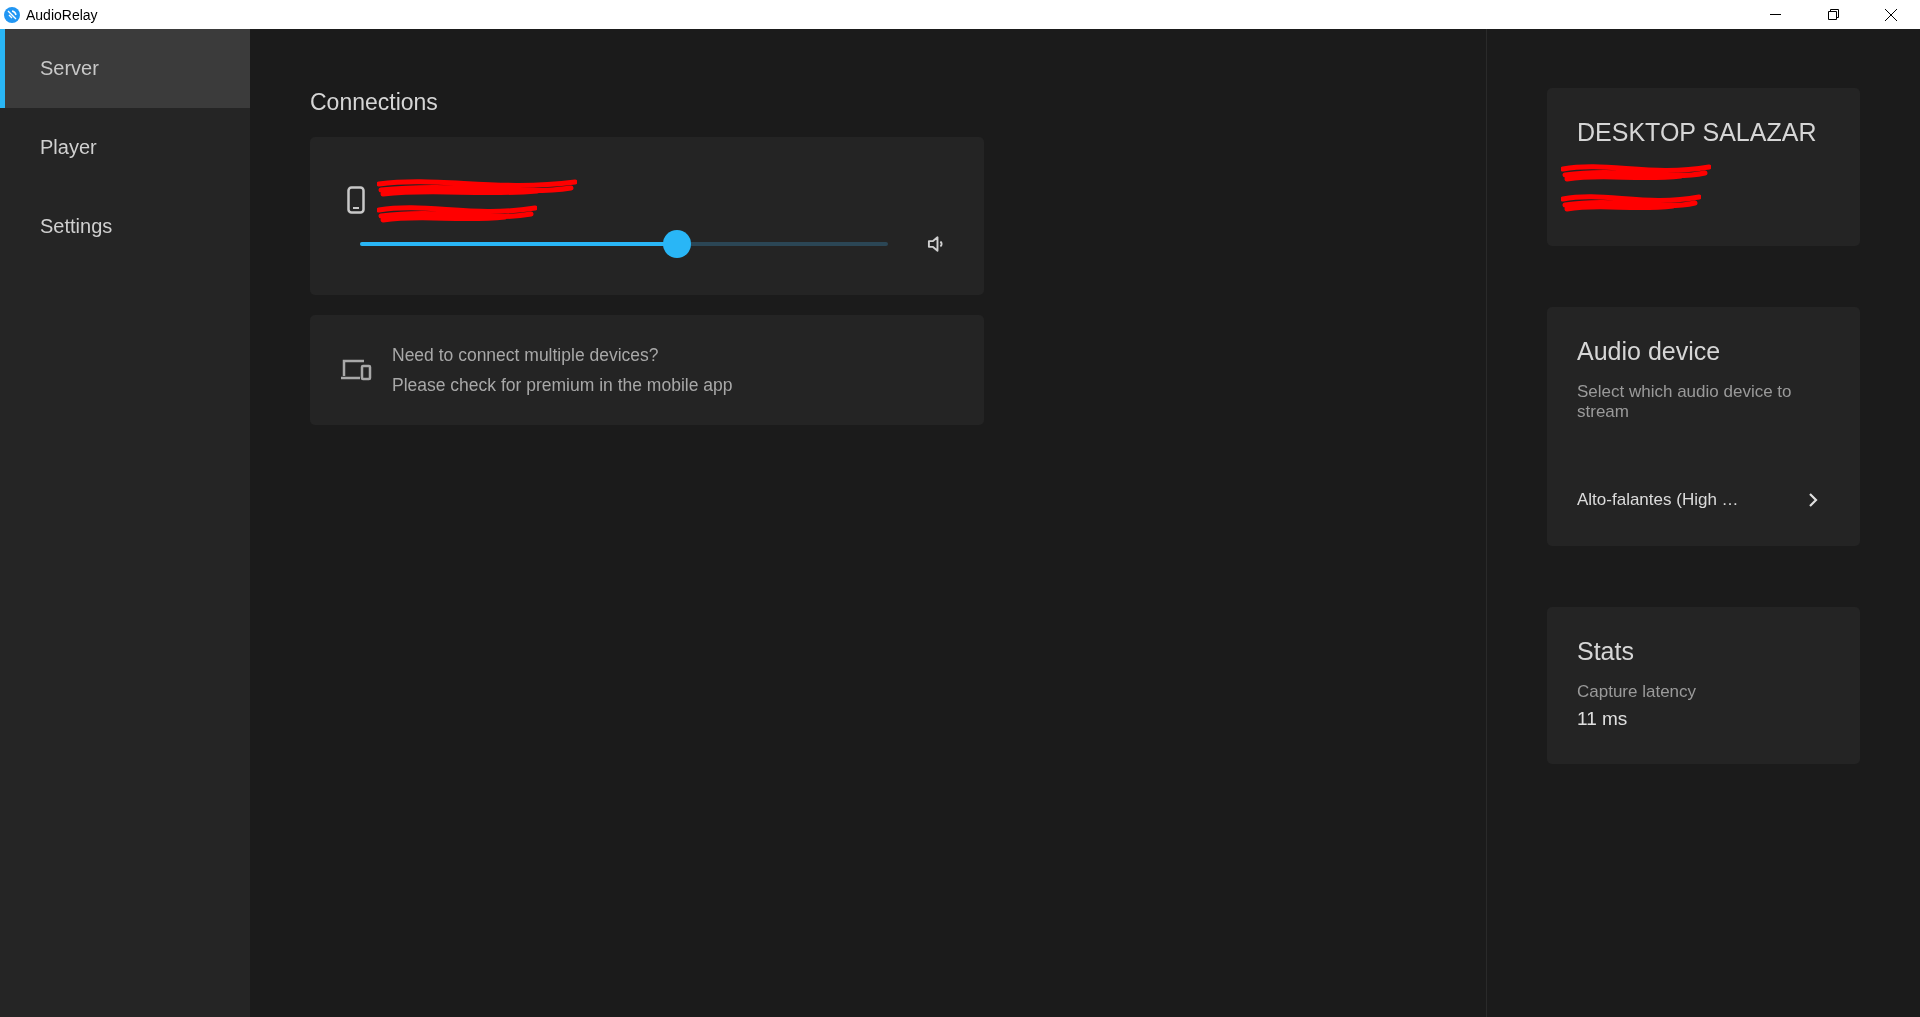  Describe the element at coordinates (1697, 132) in the screenshot. I see `server-name: DESKTOP SALAZAR` at that location.